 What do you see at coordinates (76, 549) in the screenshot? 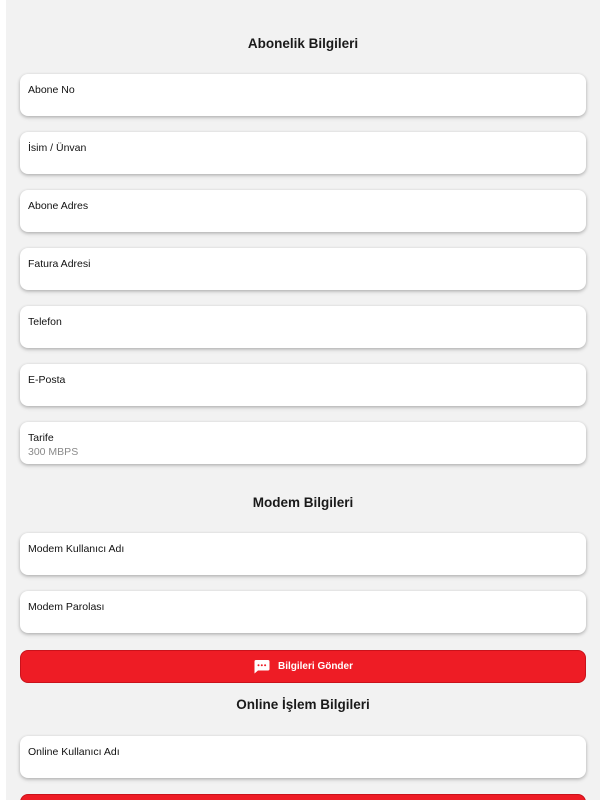
I see `field-label: Modem Kullanıcı Adı` at bounding box center [76, 549].